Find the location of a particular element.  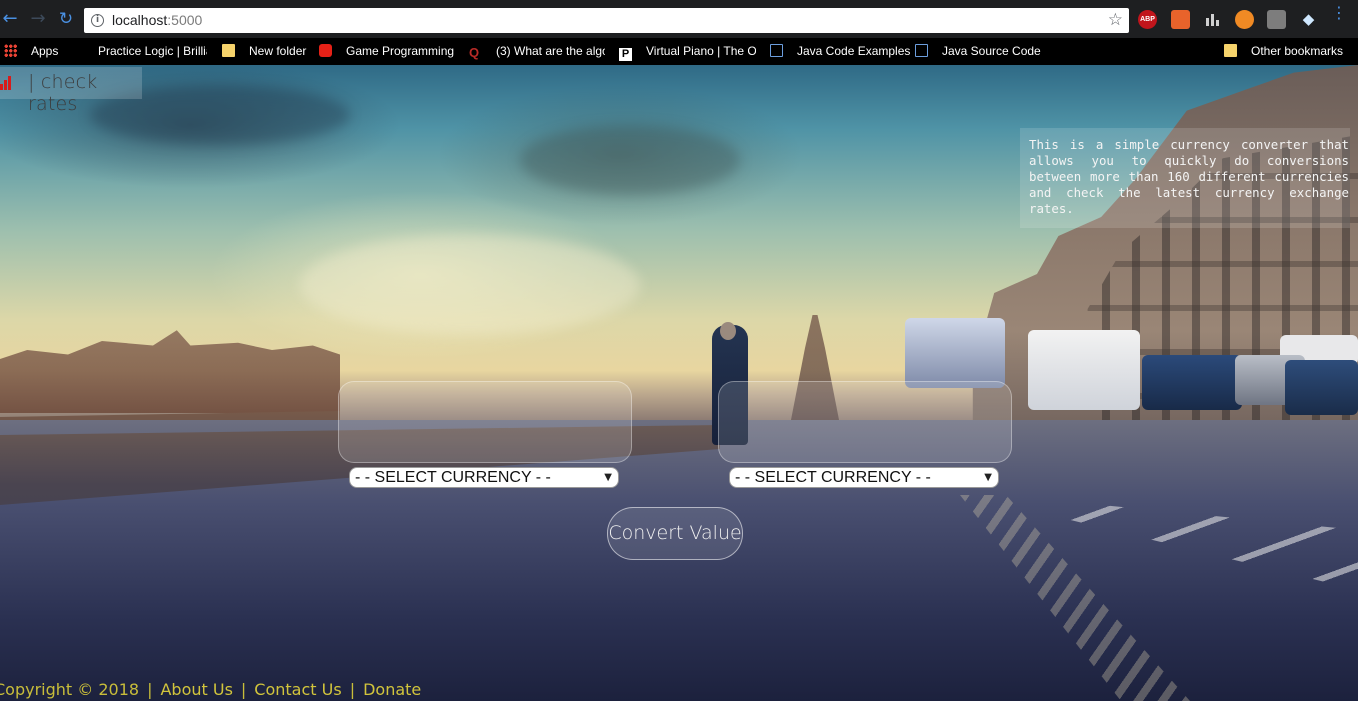

logo-bar: | check rates is located at coordinates (71, 91).